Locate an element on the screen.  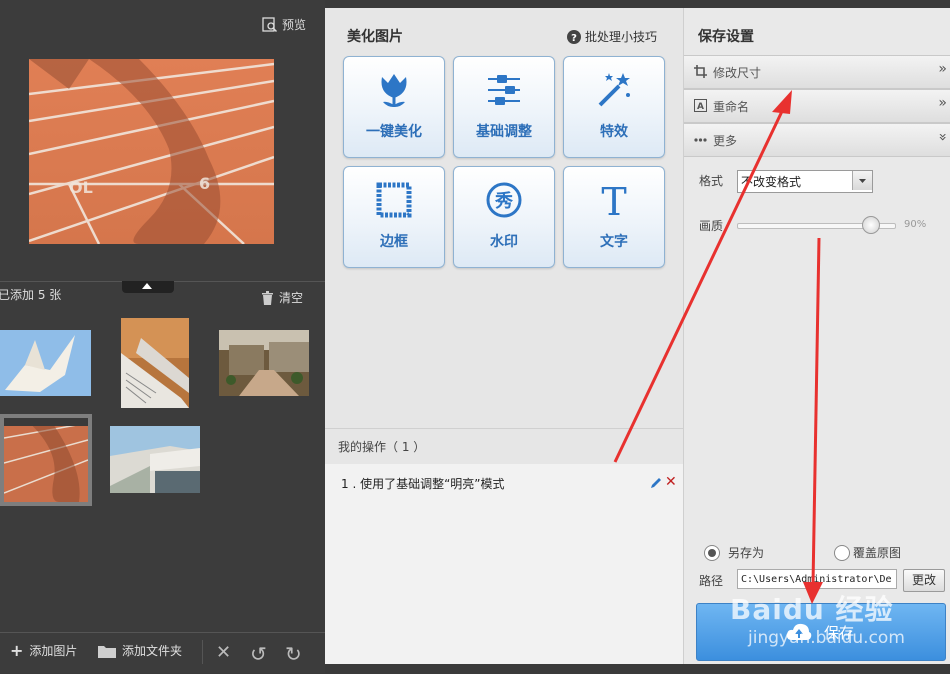
tool-label: 基础调整 is located at coordinates (504, 132).